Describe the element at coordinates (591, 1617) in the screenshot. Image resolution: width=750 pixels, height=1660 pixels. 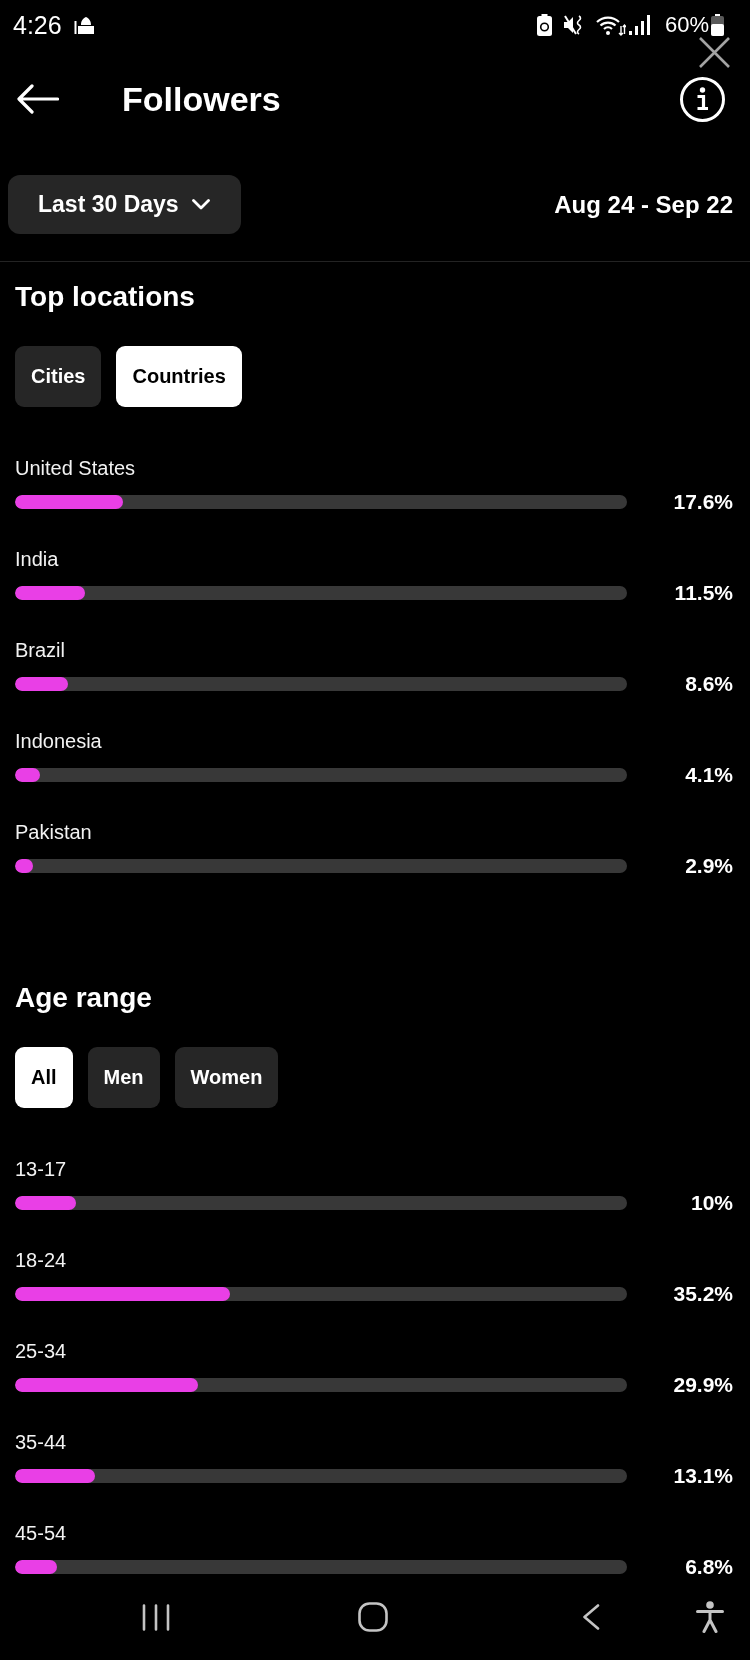
I see `back-icon` at that location.